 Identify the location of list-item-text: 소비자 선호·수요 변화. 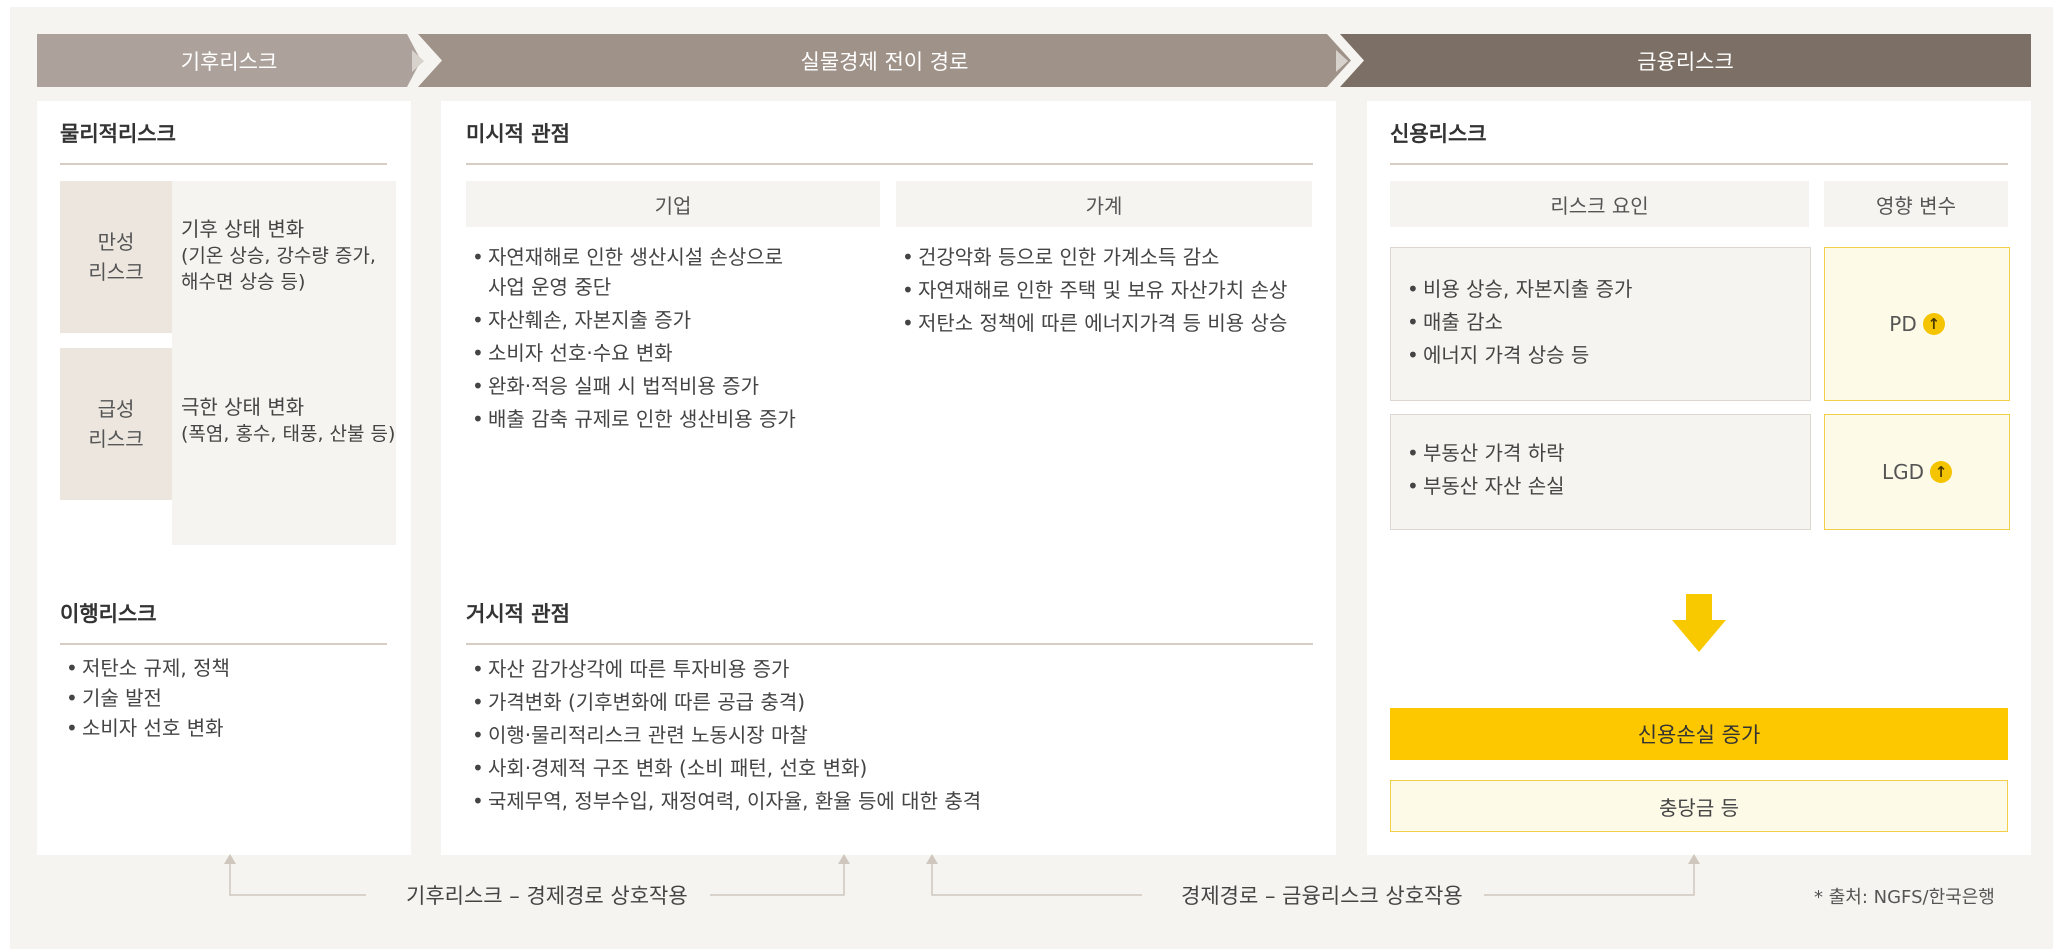
(580, 353).